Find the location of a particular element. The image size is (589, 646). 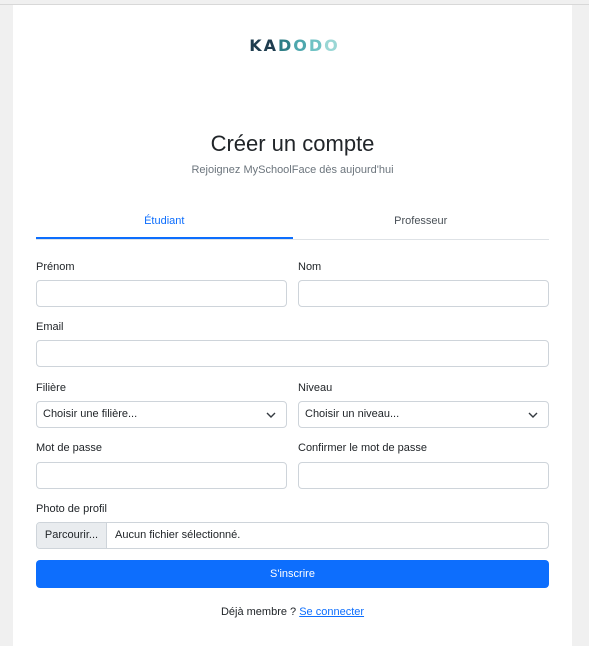

logo-letter: A is located at coordinates (270, 45).